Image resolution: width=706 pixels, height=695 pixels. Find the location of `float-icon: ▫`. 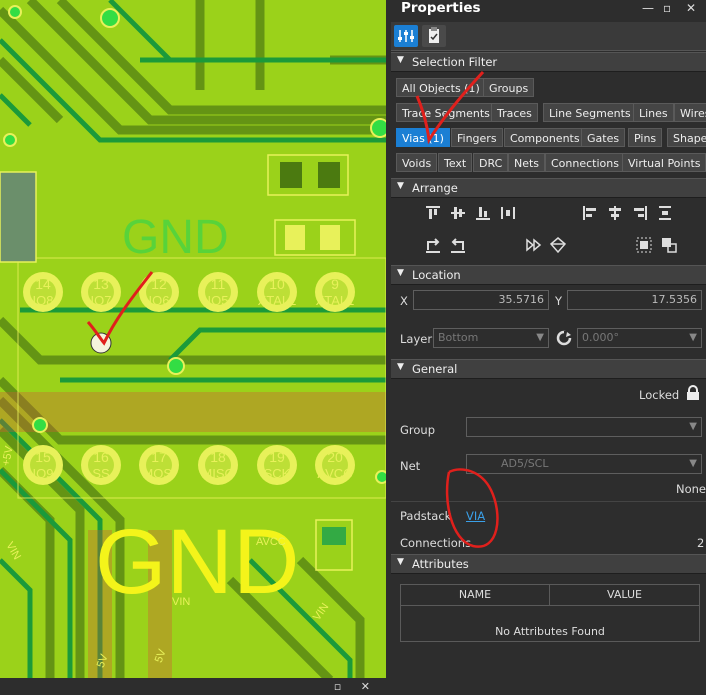

float-icon: ▫ is located at coordinates (667, 8).